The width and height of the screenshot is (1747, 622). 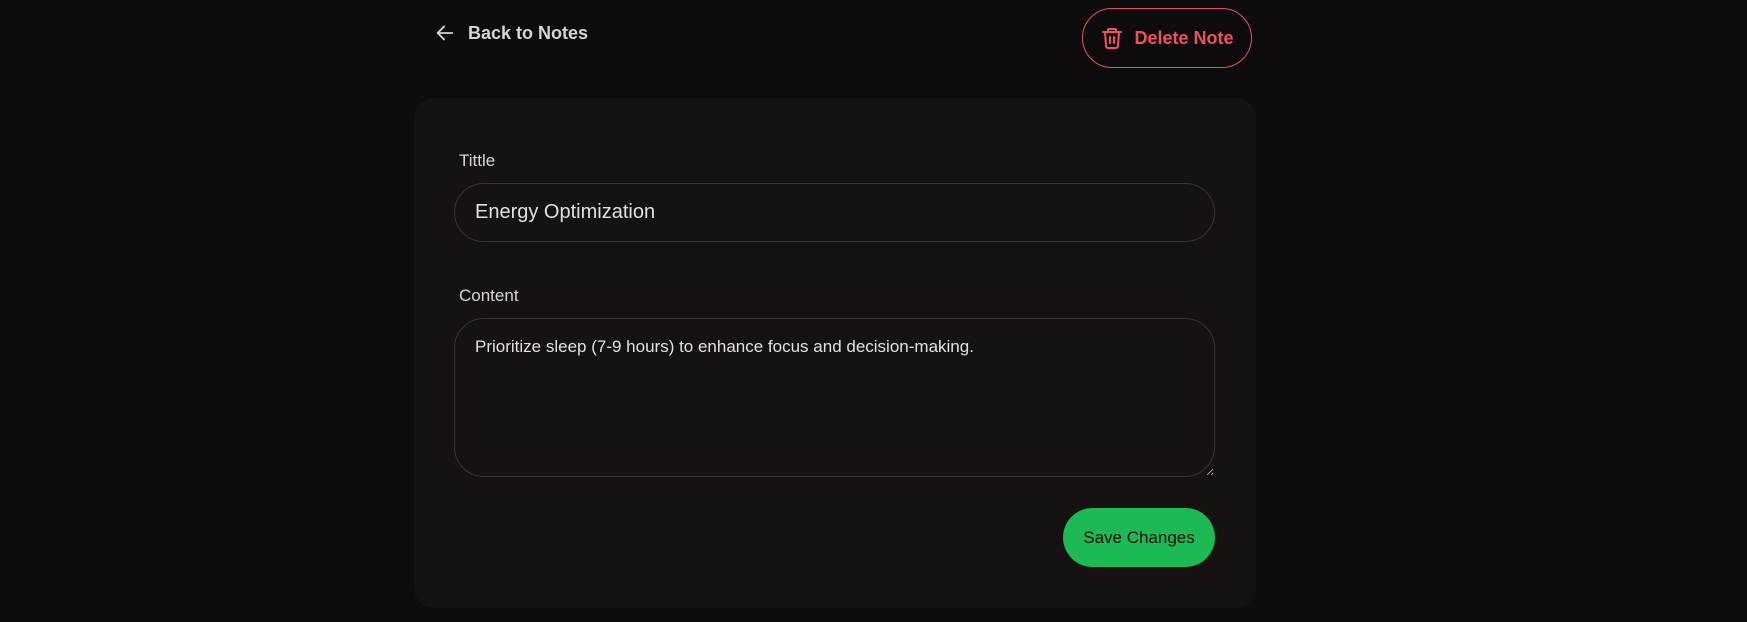 What do you see at coordinates (1184, 37) in the screenshot?
I see `delete-note-label: Delete Note` at bounding box center [1184, 37].